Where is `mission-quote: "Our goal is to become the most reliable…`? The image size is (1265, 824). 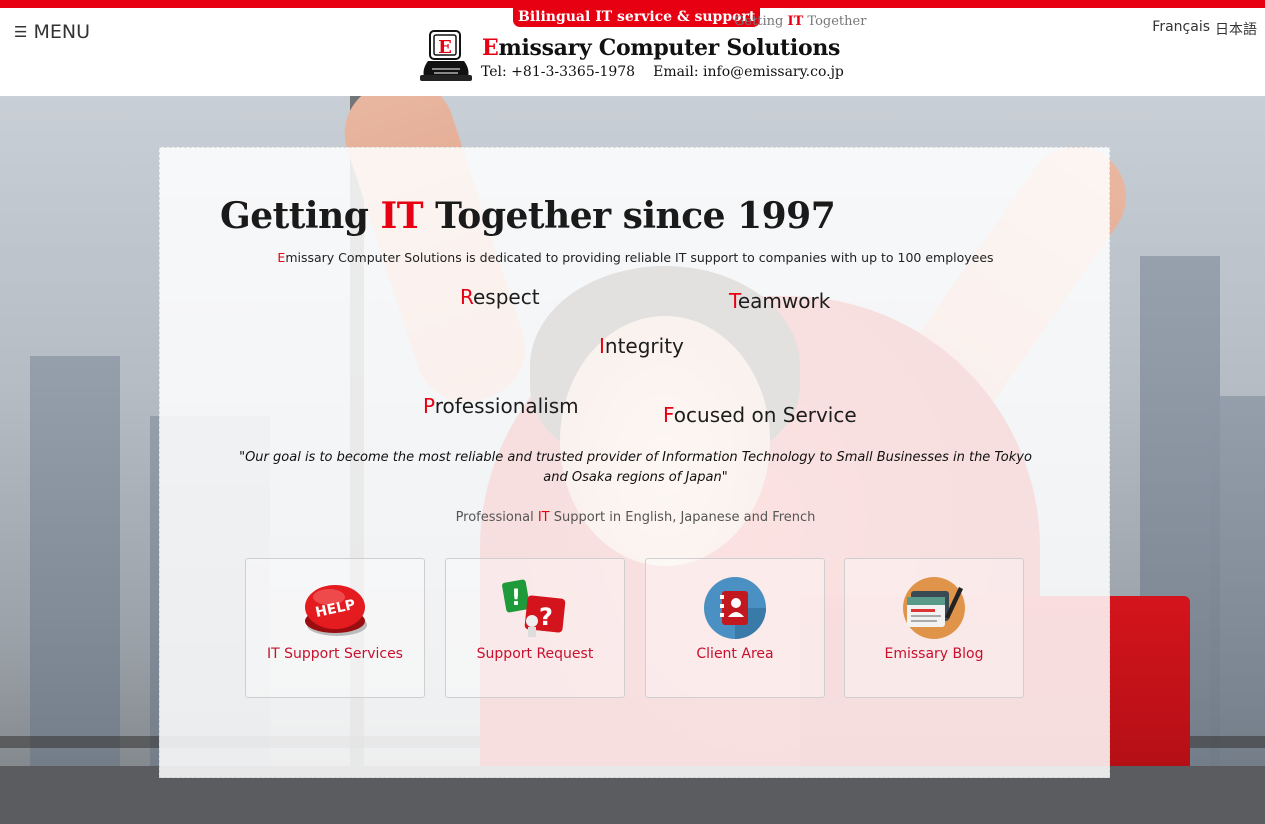 mission-quote: "Our goal is to become the most reliable… is located at coordinates (635, 467).